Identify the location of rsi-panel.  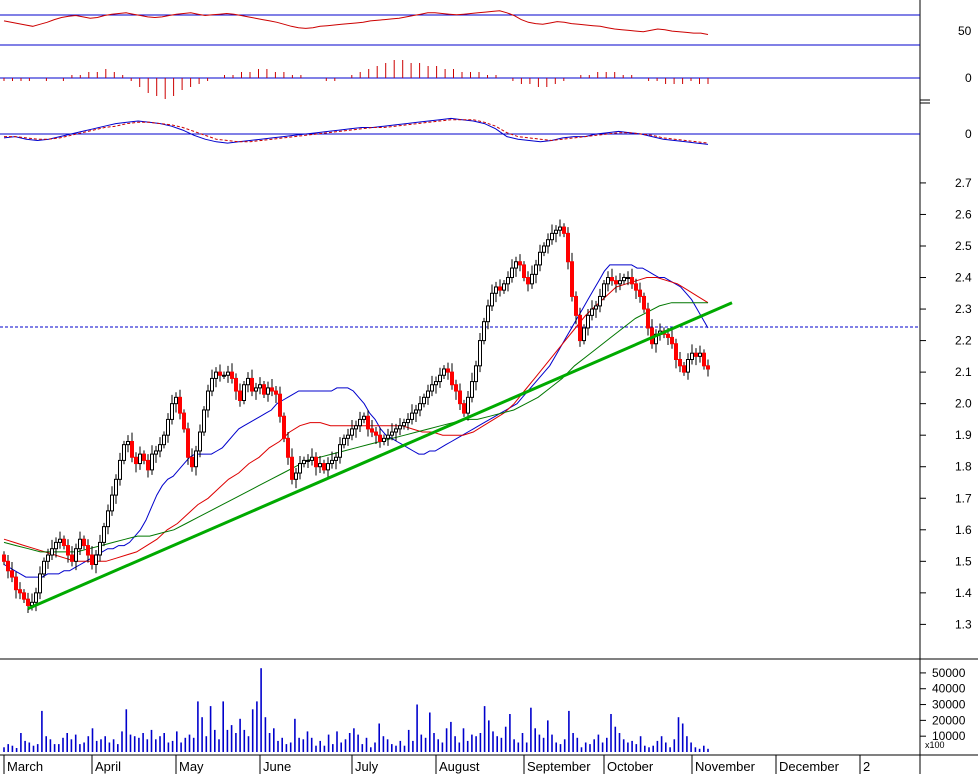
(356, 22).